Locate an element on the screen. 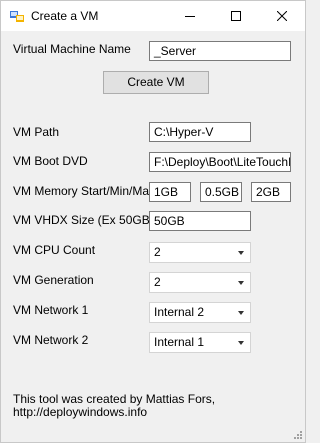  close-icon is located at coordinates (282, 16).